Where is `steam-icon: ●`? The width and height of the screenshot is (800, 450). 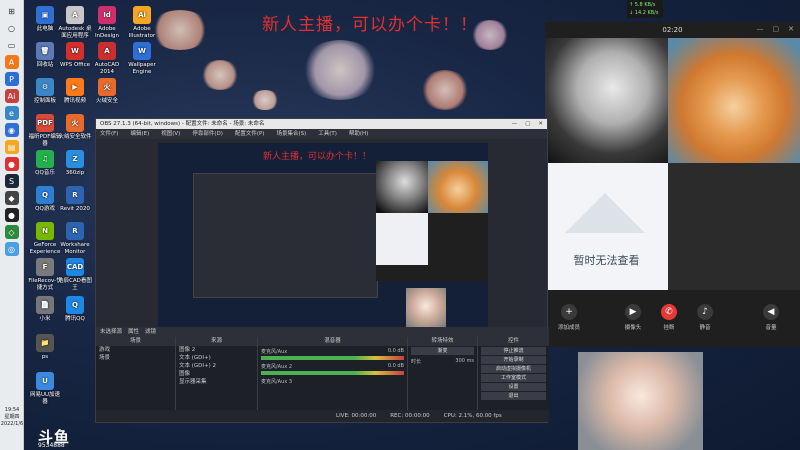
steam-icon: ● is located at coordinates (11, 164).